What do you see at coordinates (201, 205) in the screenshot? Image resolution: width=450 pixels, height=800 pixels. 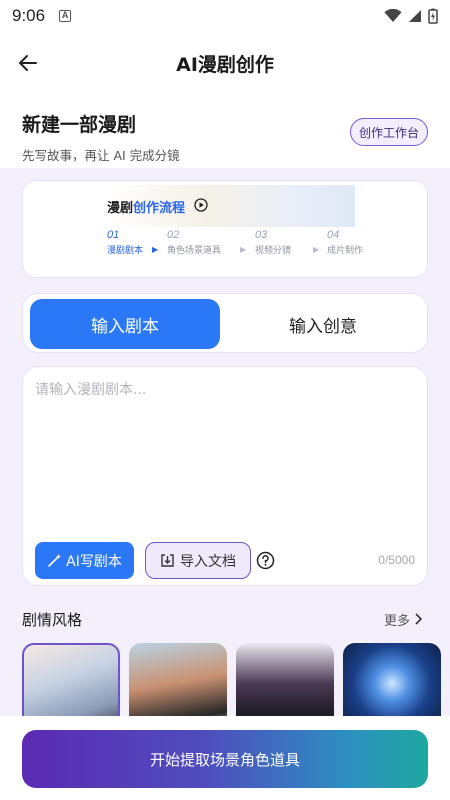 I see `play-icon` at bounding box center [201, 205].